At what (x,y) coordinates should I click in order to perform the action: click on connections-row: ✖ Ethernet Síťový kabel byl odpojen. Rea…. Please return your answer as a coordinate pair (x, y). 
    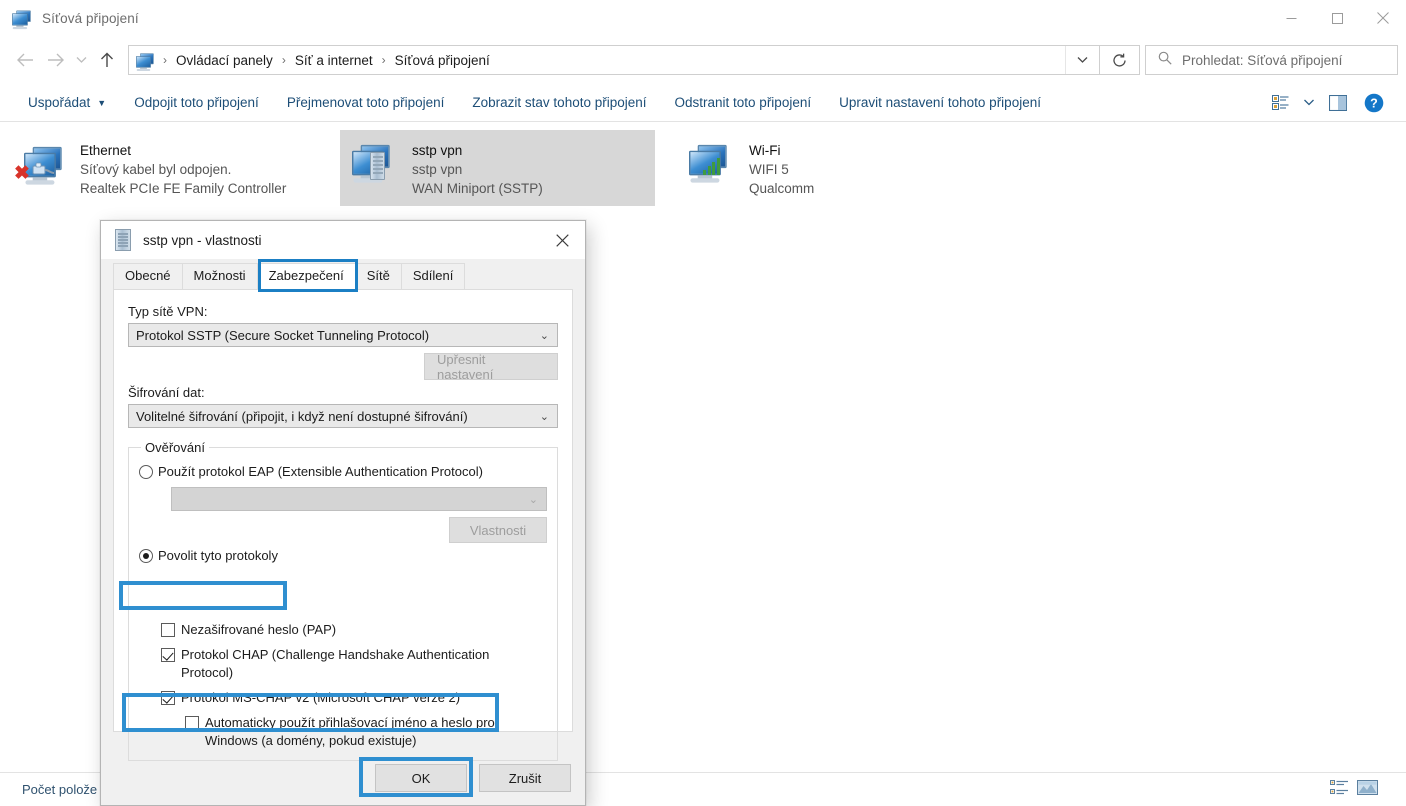
    Looking at the image, I should click on (703, 168).